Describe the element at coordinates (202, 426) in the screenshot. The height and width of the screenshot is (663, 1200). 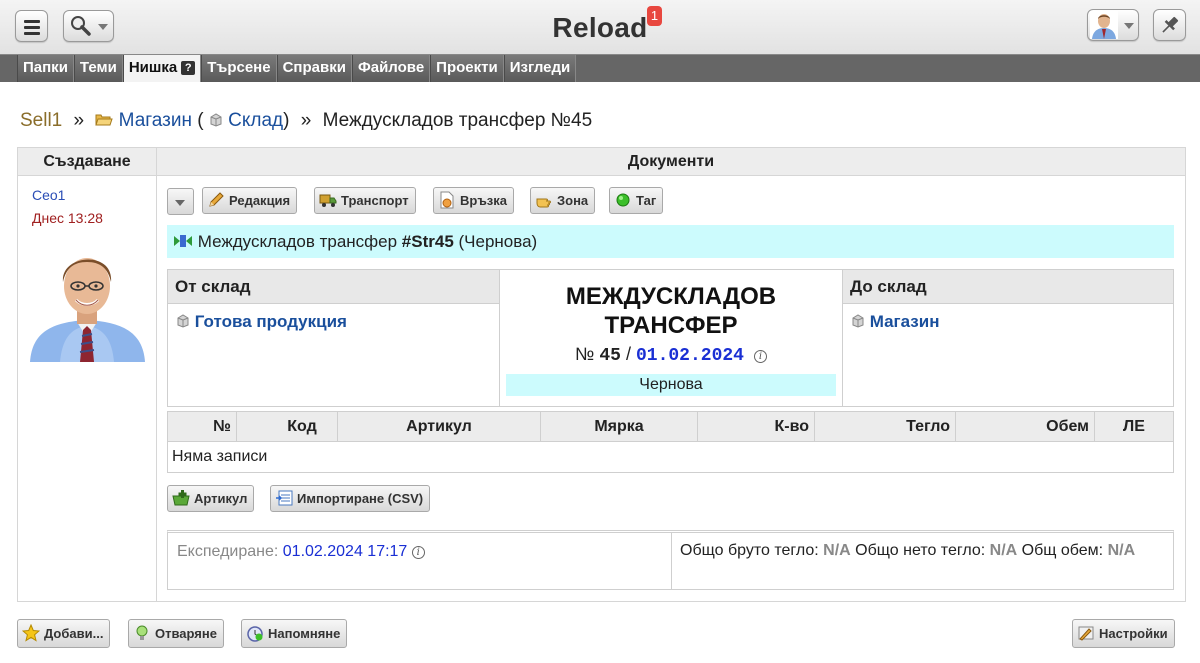
I see `col-number: №` at that location.